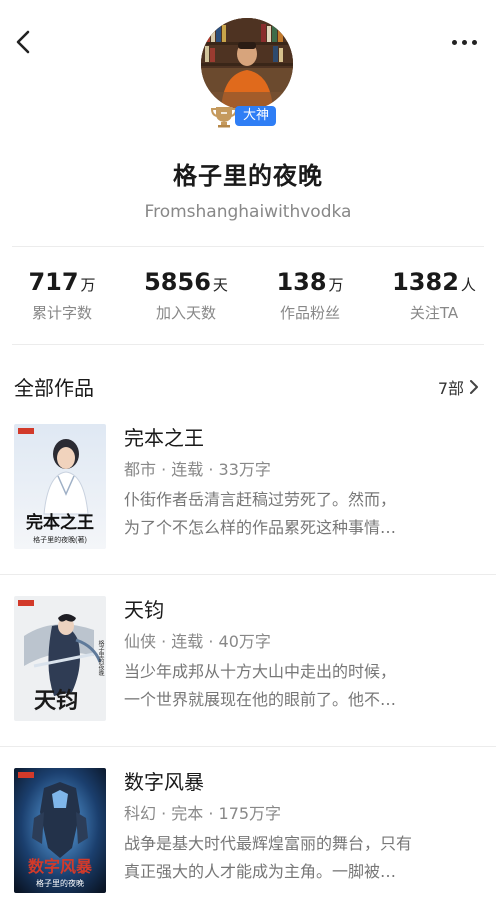 The width and height of the screenshot is (496, 898). Describe the element at coordinates (256, 116) in the screenshot. I see `badge-label: 大神` at that location.